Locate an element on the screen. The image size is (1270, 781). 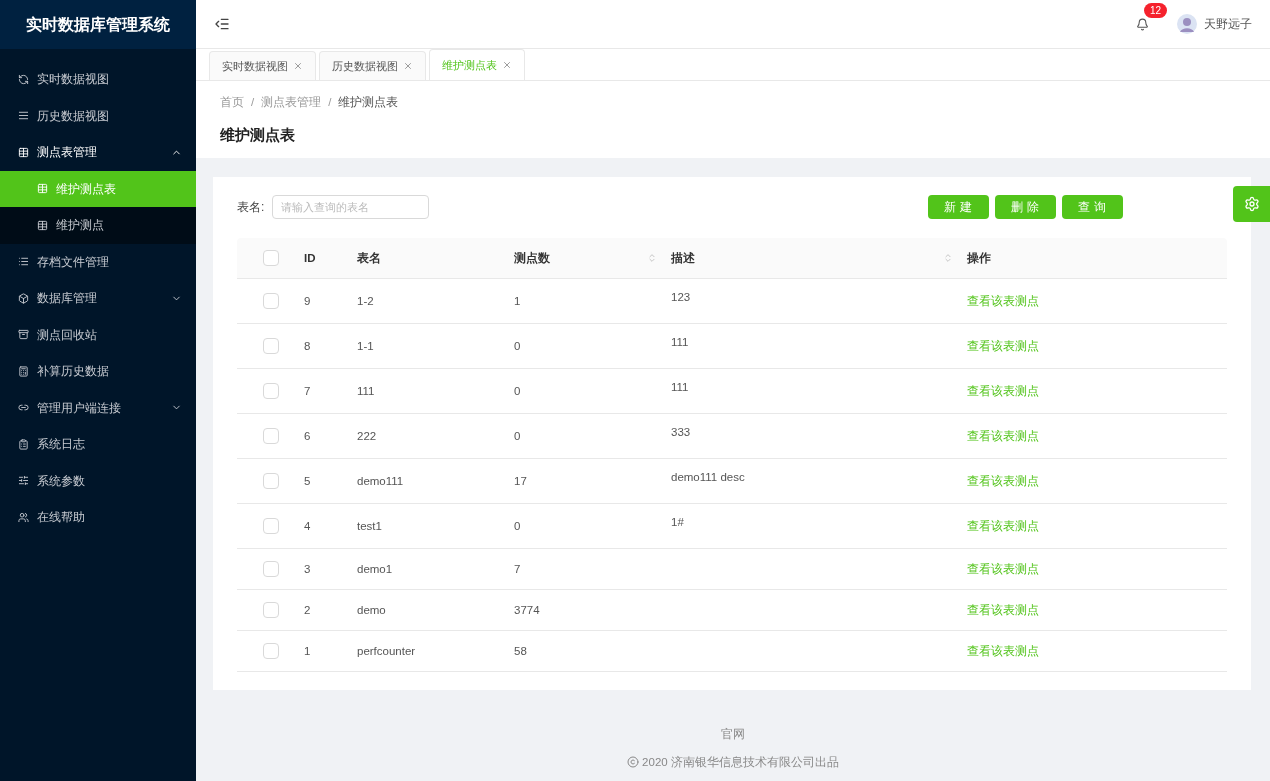
table-cell: 58 is located at coordinates (520, 650).